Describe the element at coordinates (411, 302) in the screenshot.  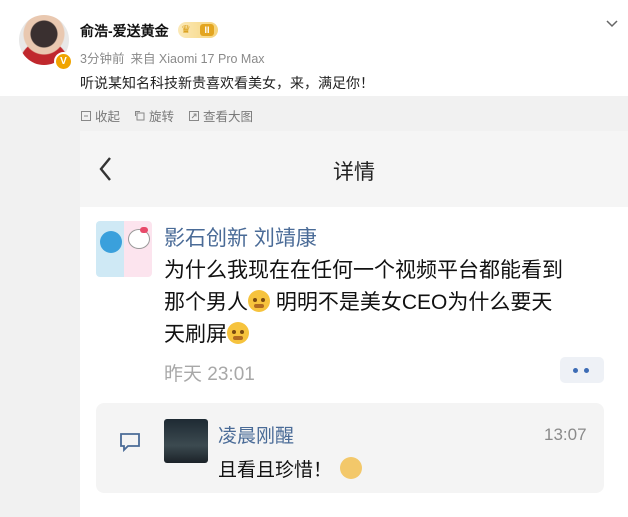
I see `comment-line-2b: 明明不是美女CEO为什么要天` at that location.